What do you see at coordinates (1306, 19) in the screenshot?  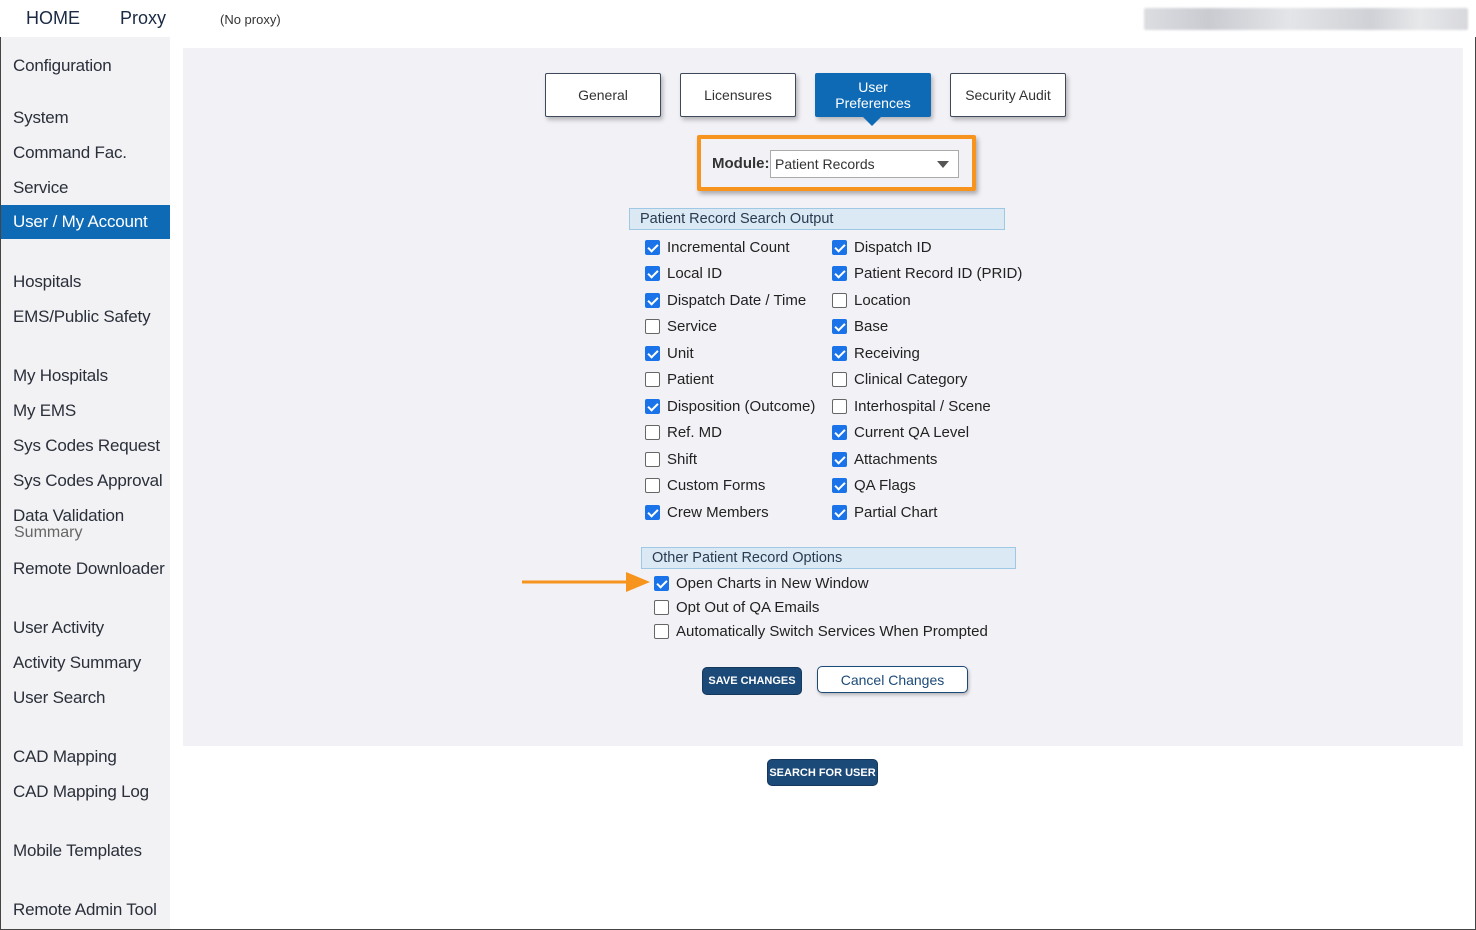 I see `redacted-user-info` at bounding box center [1306, 19].